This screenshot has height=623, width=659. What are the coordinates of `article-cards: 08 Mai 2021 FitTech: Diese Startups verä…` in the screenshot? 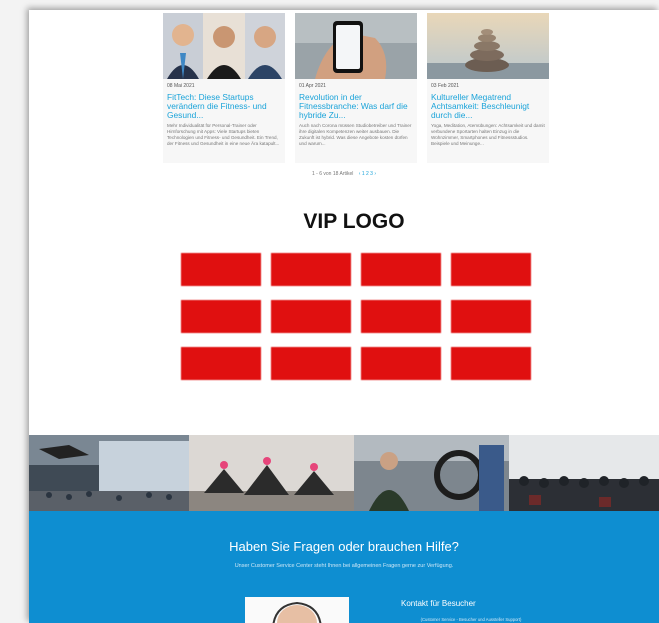 It's located at (358, 88).